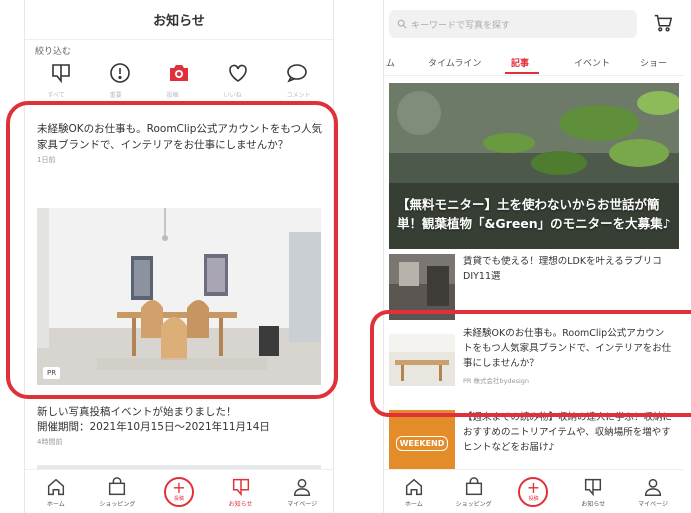 Image resolution: width=691 pixels, height=513 pixels. I want to click on category-label: すべて, so click(56, 95).